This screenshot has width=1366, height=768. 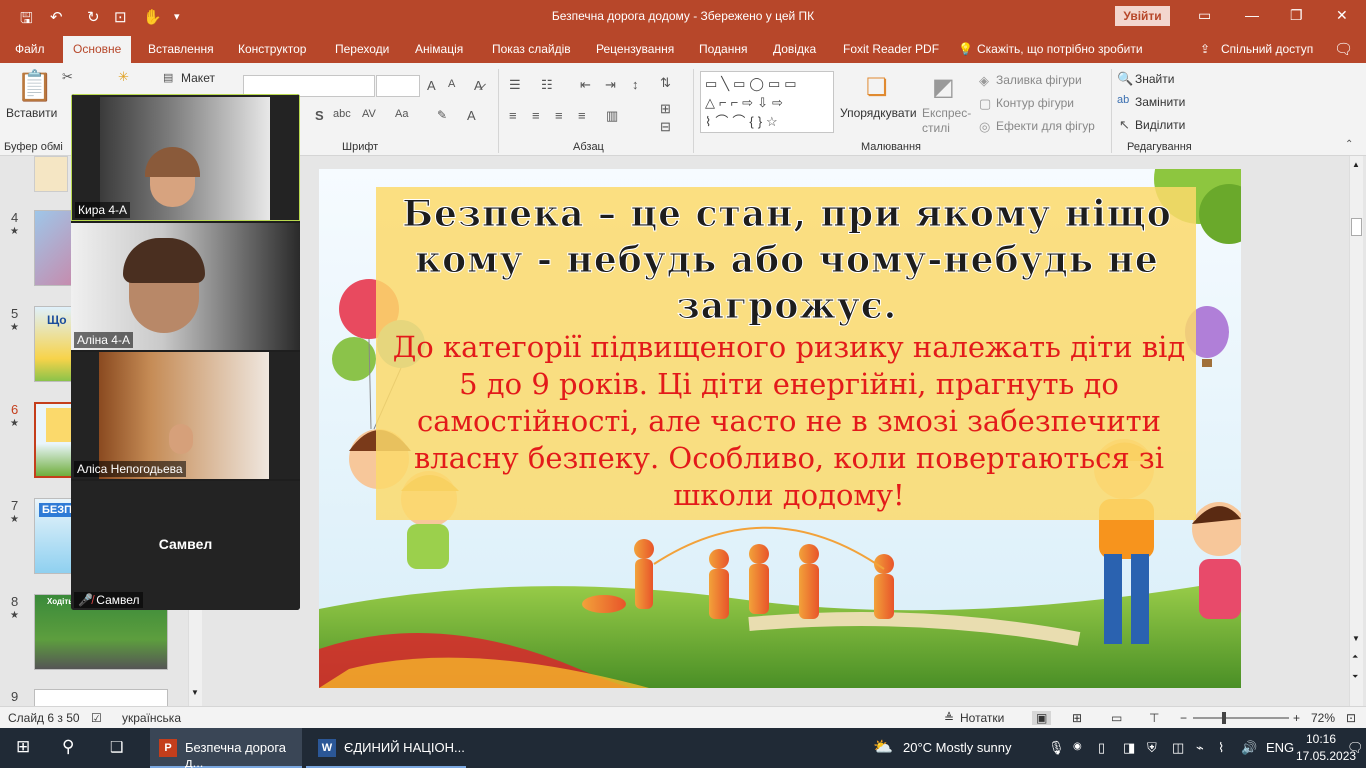 I want to click on slide-thumbnail, so click(x=101, y=697).